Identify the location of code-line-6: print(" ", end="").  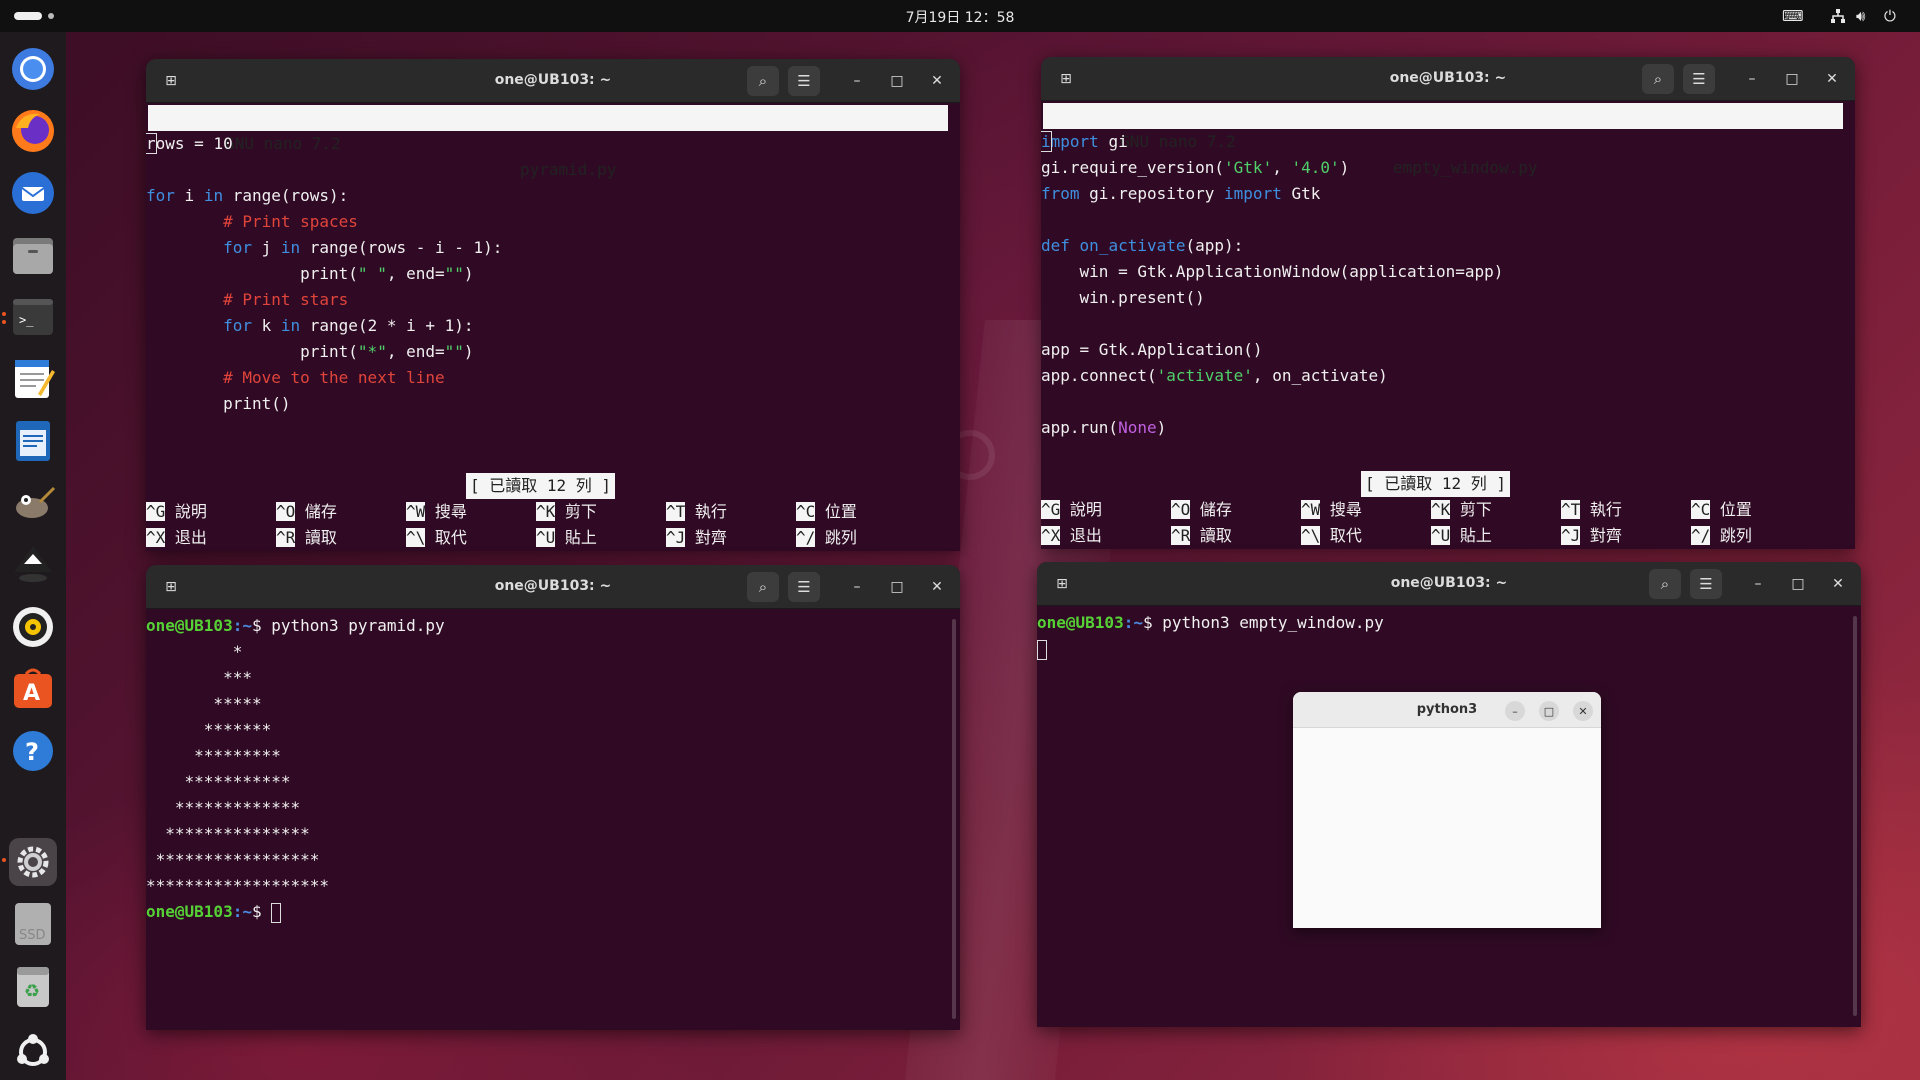
(309, 274).